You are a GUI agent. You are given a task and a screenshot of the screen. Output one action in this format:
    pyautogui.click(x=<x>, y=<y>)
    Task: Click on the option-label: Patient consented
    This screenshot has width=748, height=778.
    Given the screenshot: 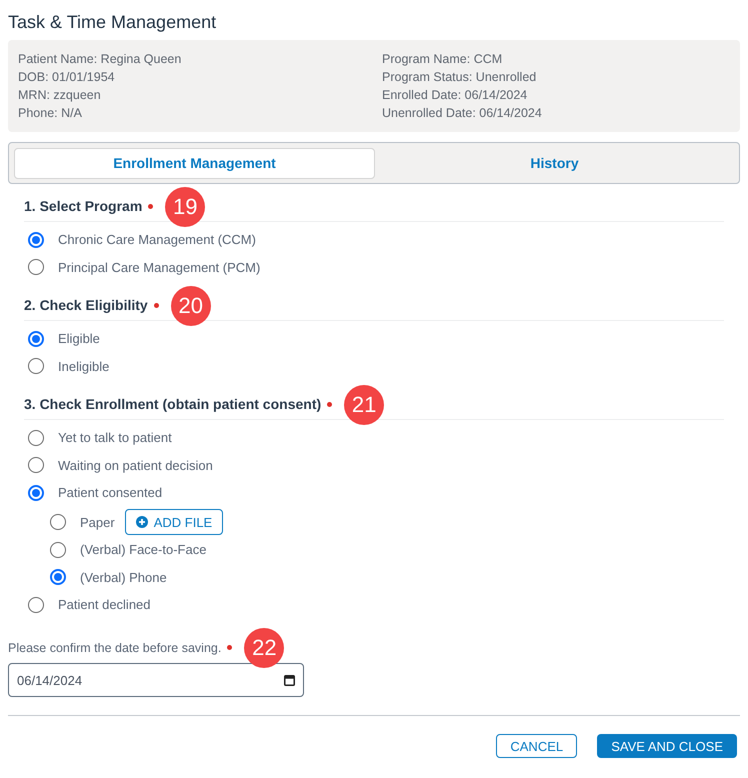 What is the action you would take?
    pyautogui.click(x=110, y=493)
    